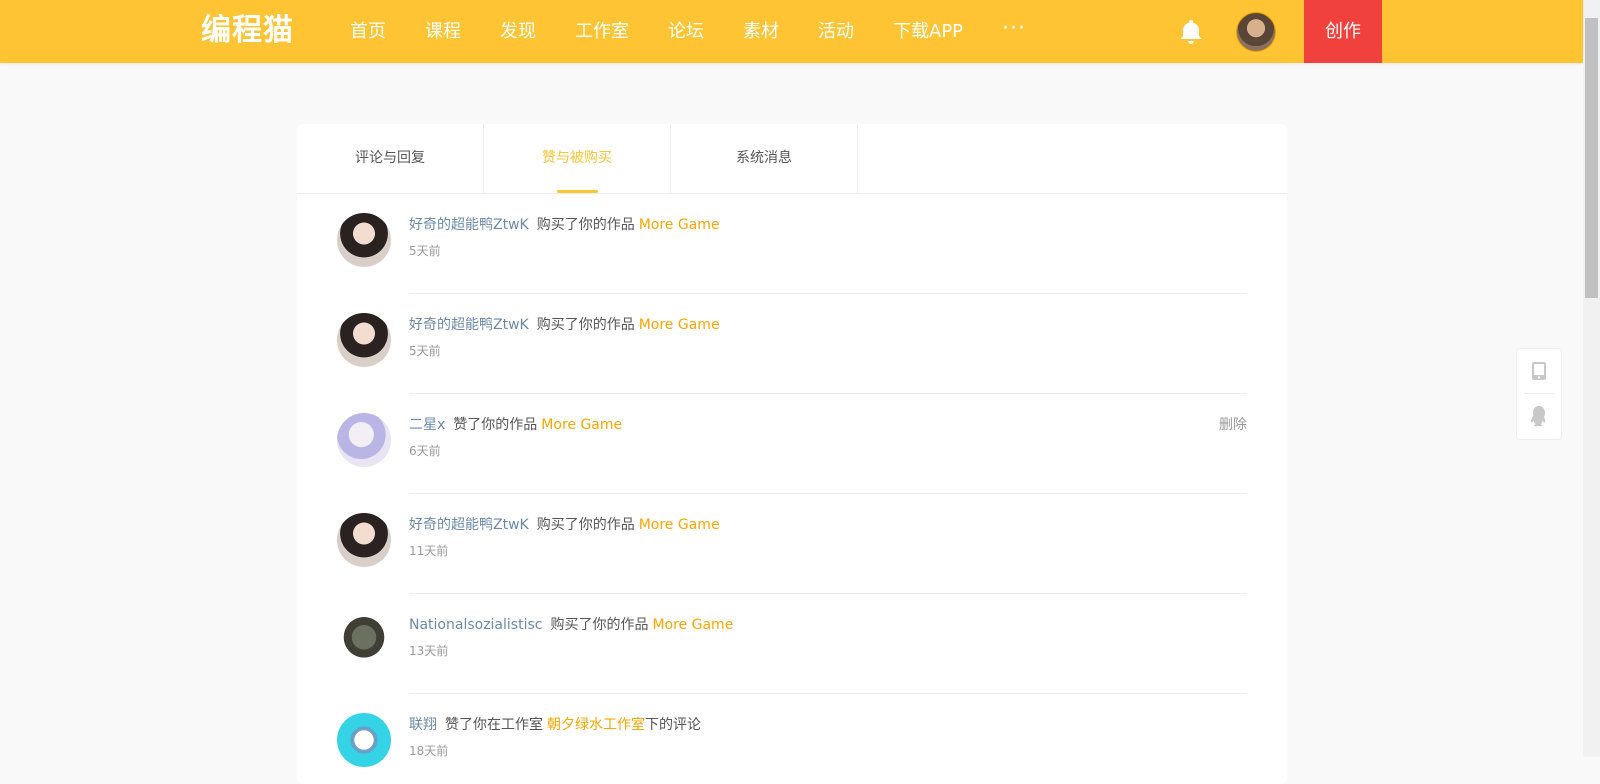  I want to click on list-item: 好奇的超能鸭ZtwK 购买了你的作品 More Game 11天前, so click(792, 544).